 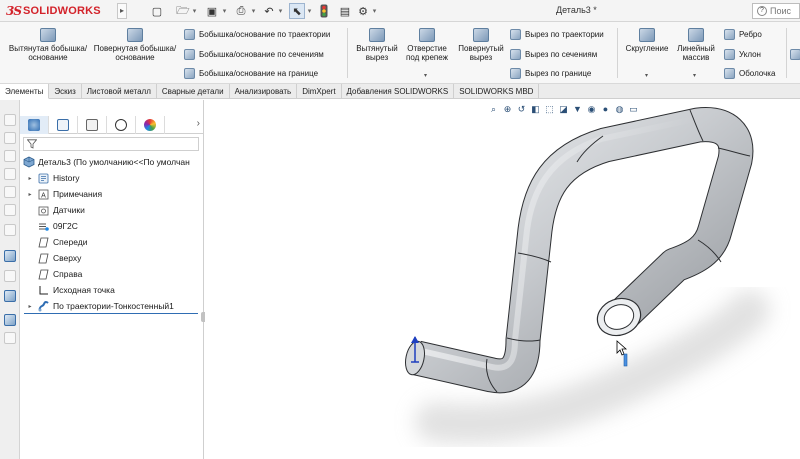 I want to click on part-node: Деталь3 (По умолчанию<<По умолчан, so click(x=113, y=162).